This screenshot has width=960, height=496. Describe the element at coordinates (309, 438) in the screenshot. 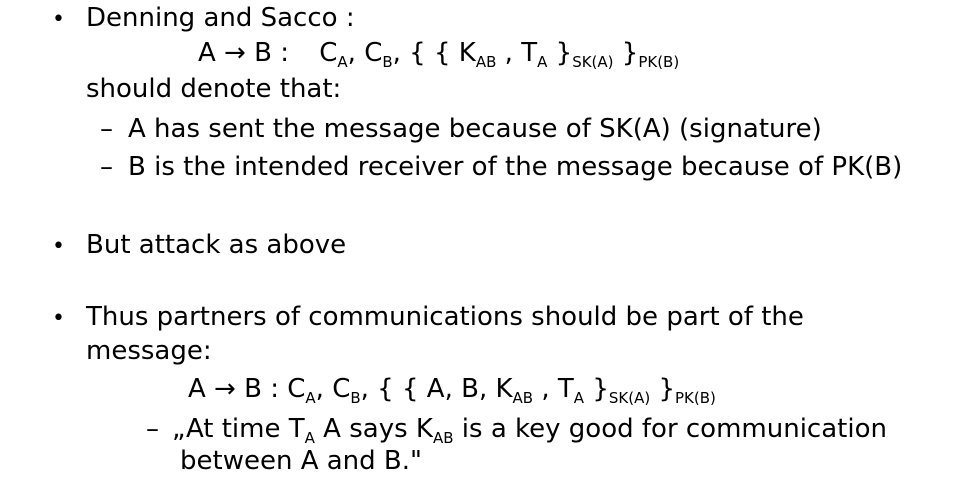

I see `quote-t-sub: A` at that location.